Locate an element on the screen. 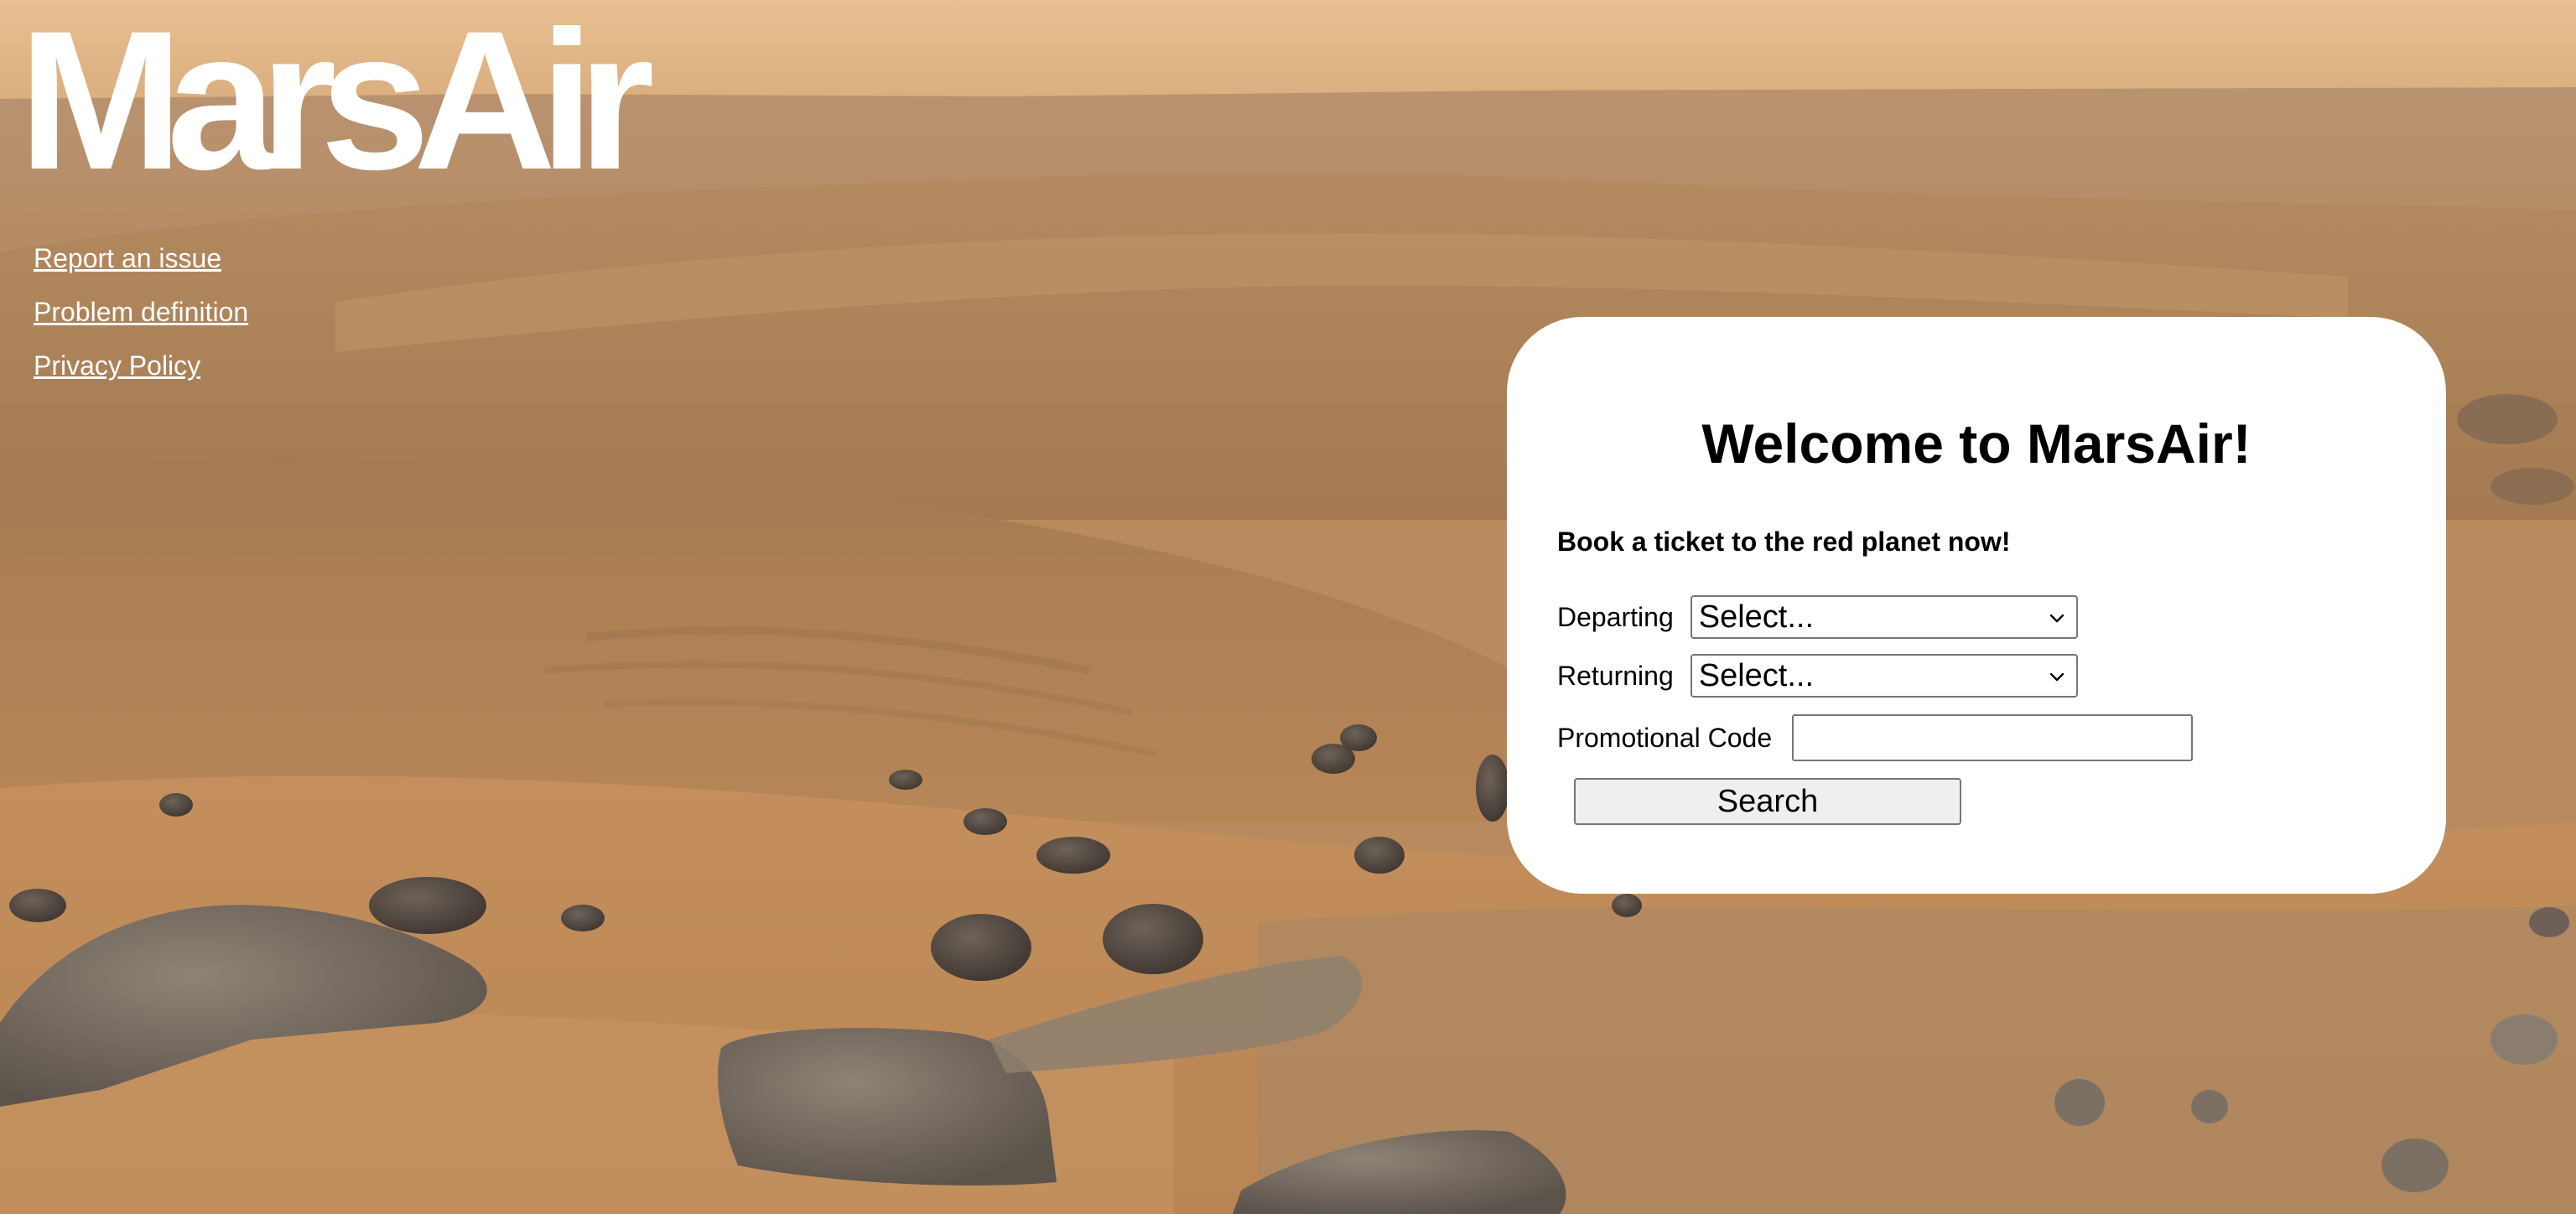 The height and width of the screenshot is (1214, 2576). promo-row: Promotional Code is located at coordinates (1875, 737).